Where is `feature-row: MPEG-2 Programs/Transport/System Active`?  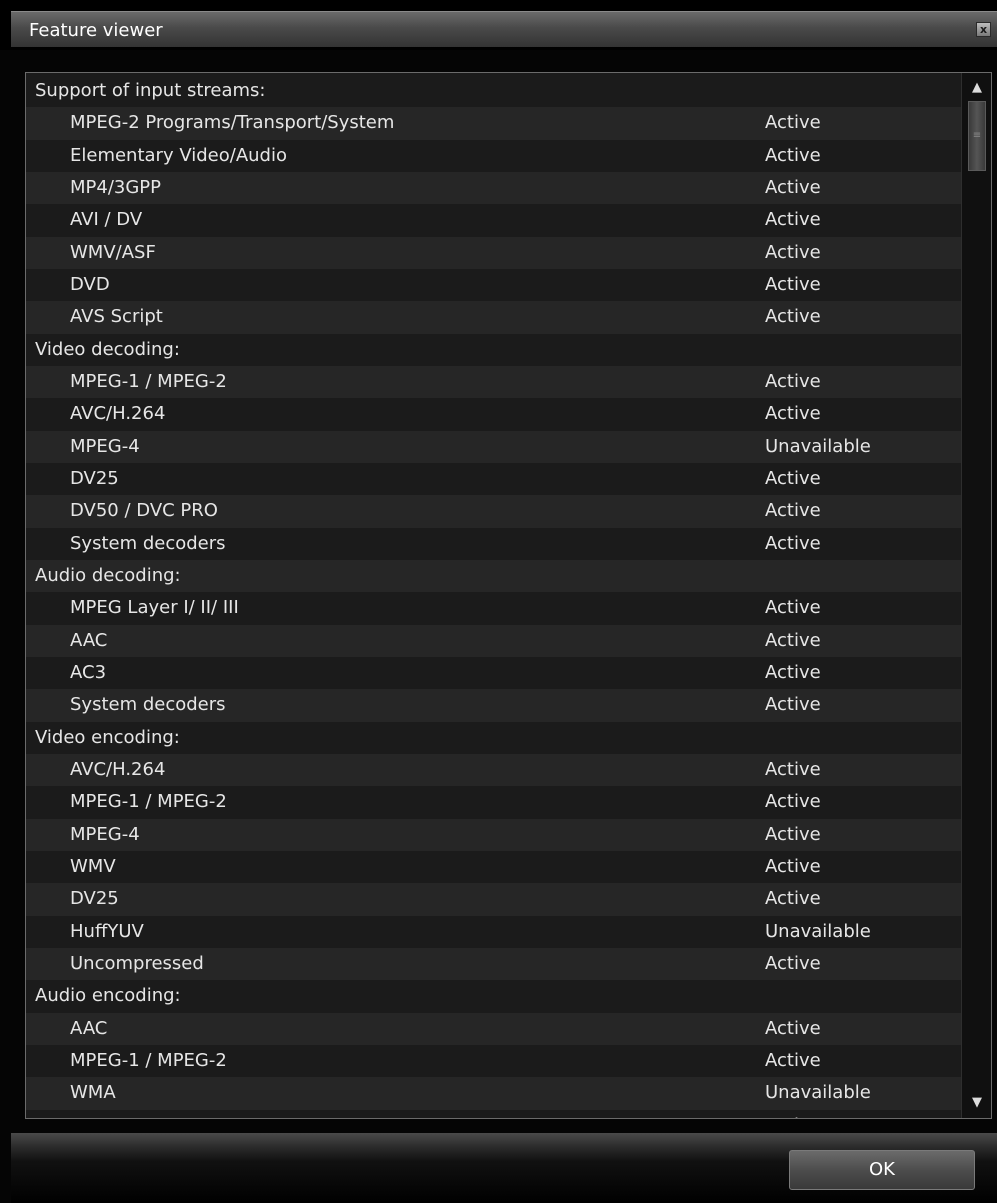 feature-row: MPEG-2 Programs/Transport/System Active is located at coordinates (493, 123).